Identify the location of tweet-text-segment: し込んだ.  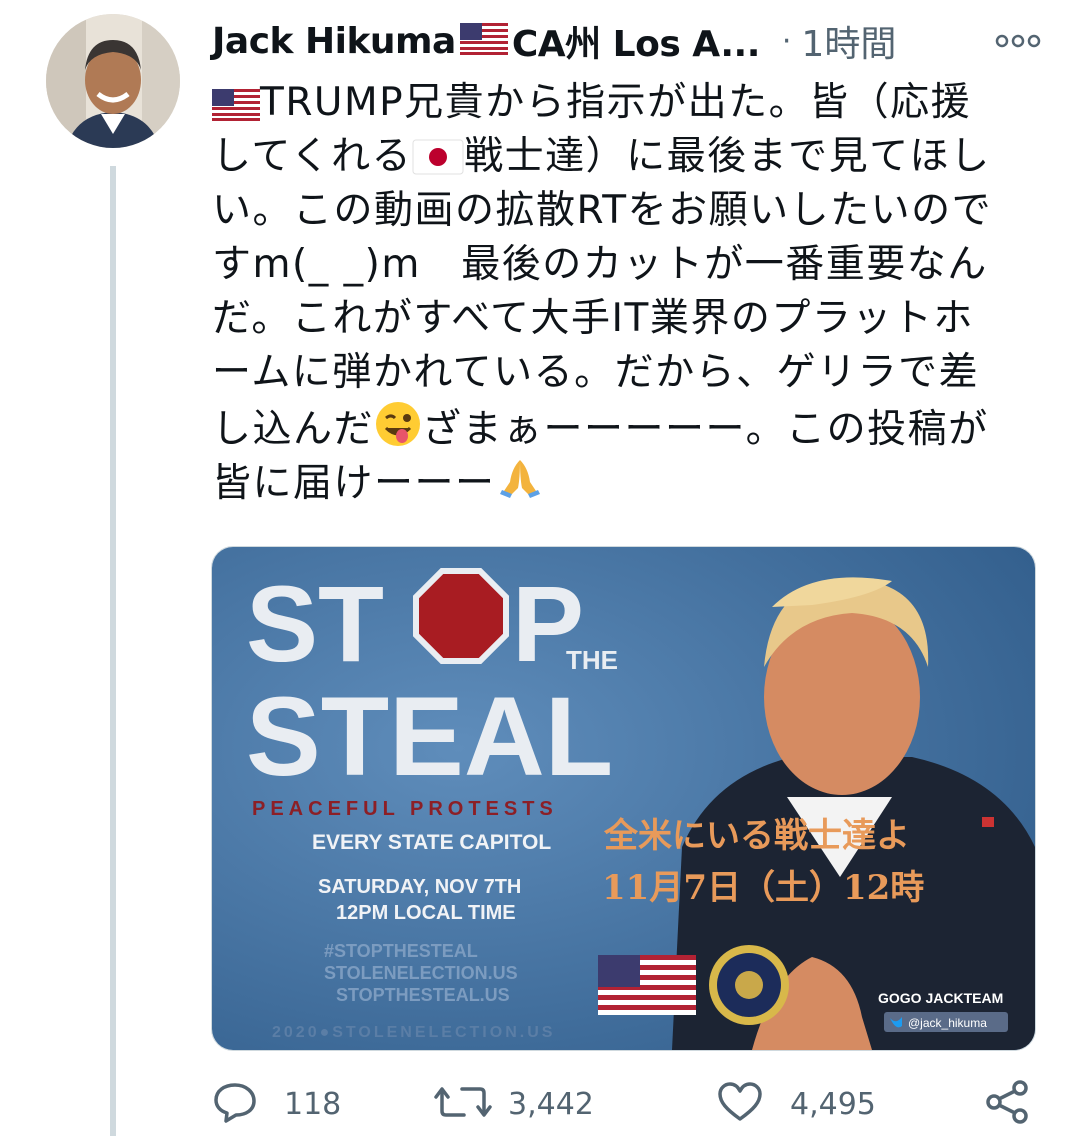
(293, 429).